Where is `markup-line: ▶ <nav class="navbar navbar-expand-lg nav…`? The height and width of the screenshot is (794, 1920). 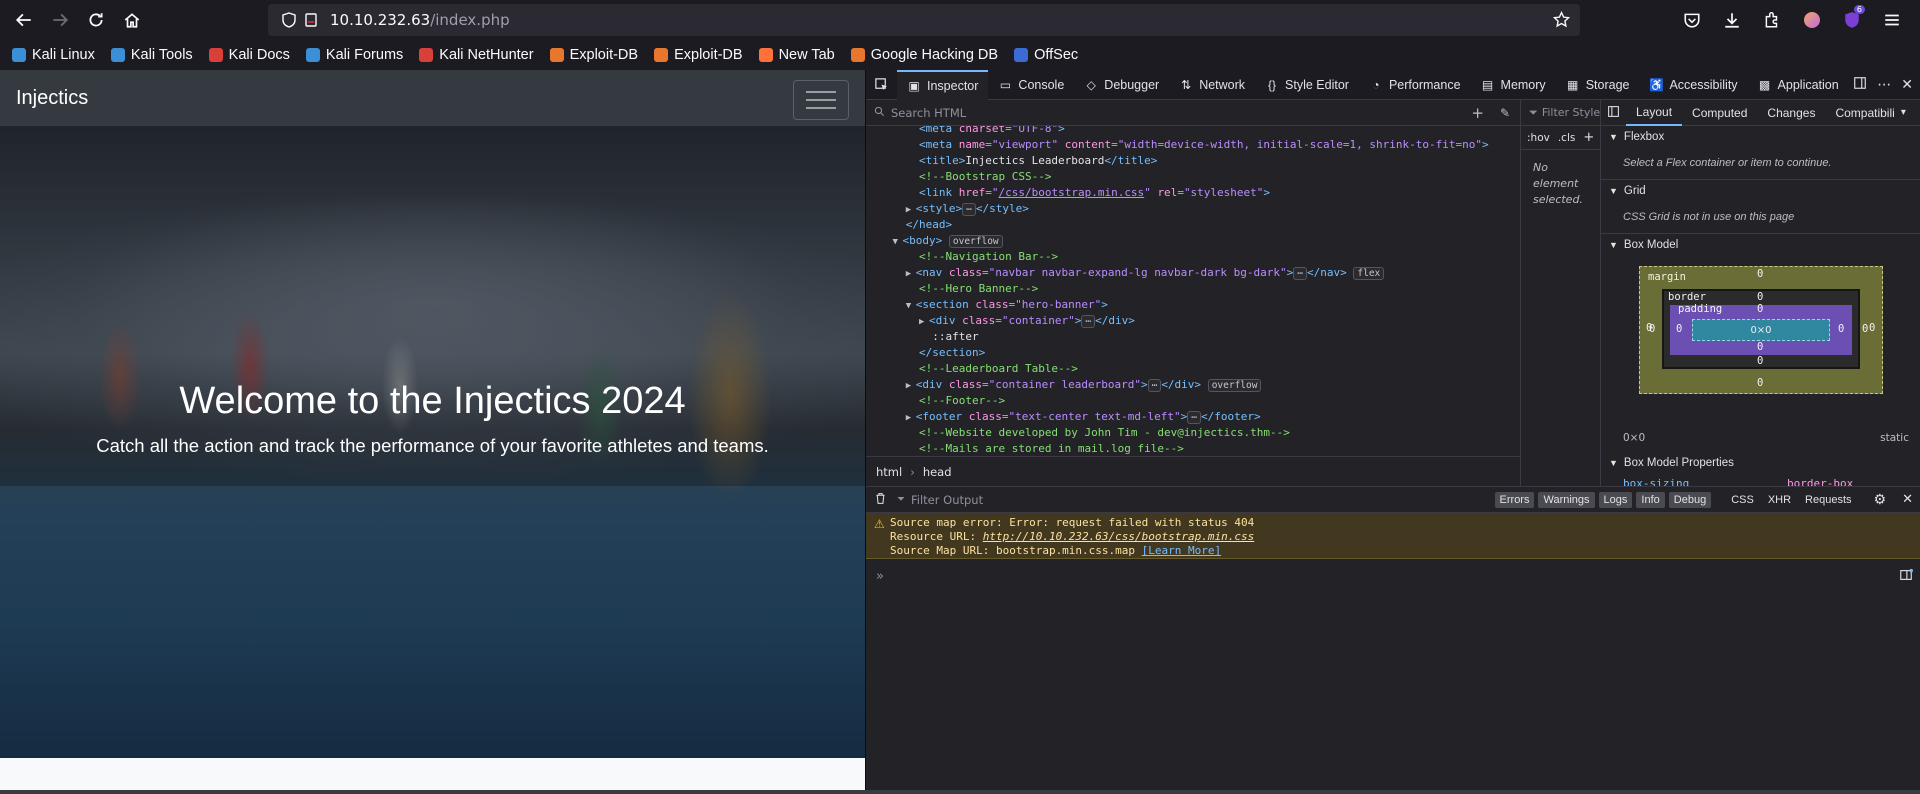
markup-line: ▶ <nav class="navbar navbar-expand-lg nav… is located at coordinates (1193, 273).